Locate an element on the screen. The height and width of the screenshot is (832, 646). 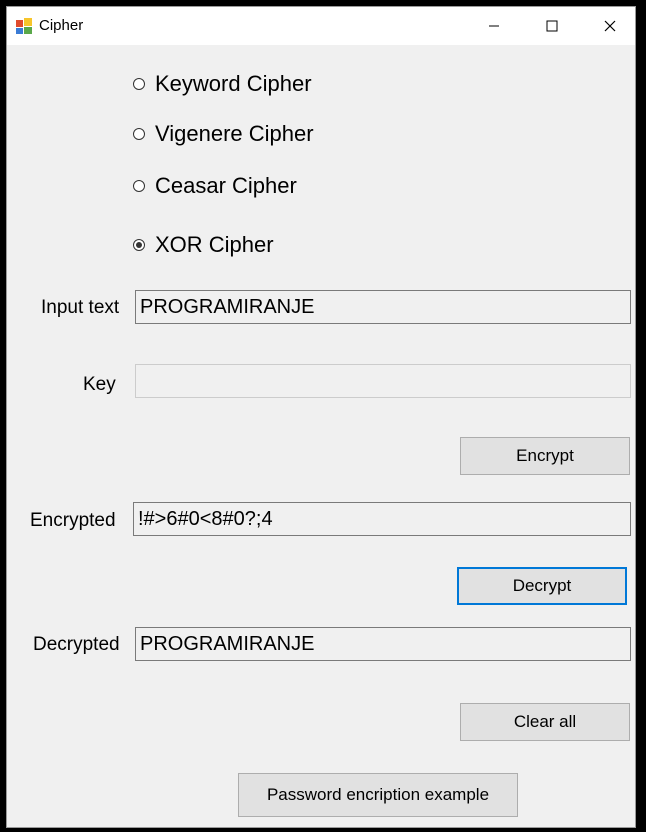
encrypt-button: Encrypt is located at coordinates (545, 456).